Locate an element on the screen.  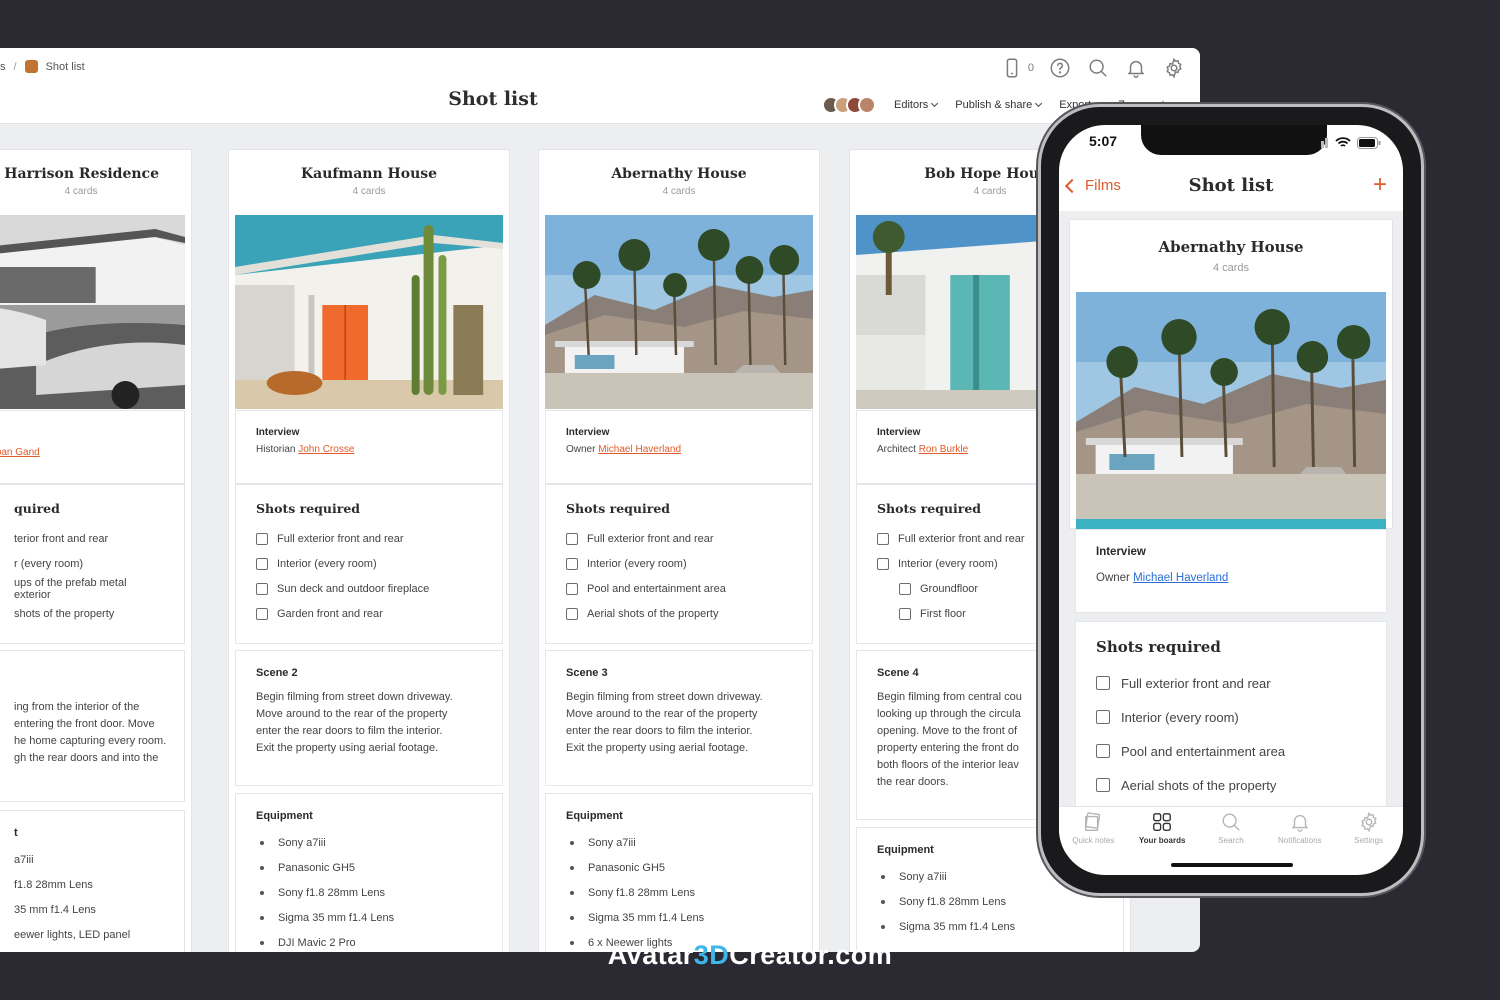
chevron-down-icon is located at coordinates (935, 103).